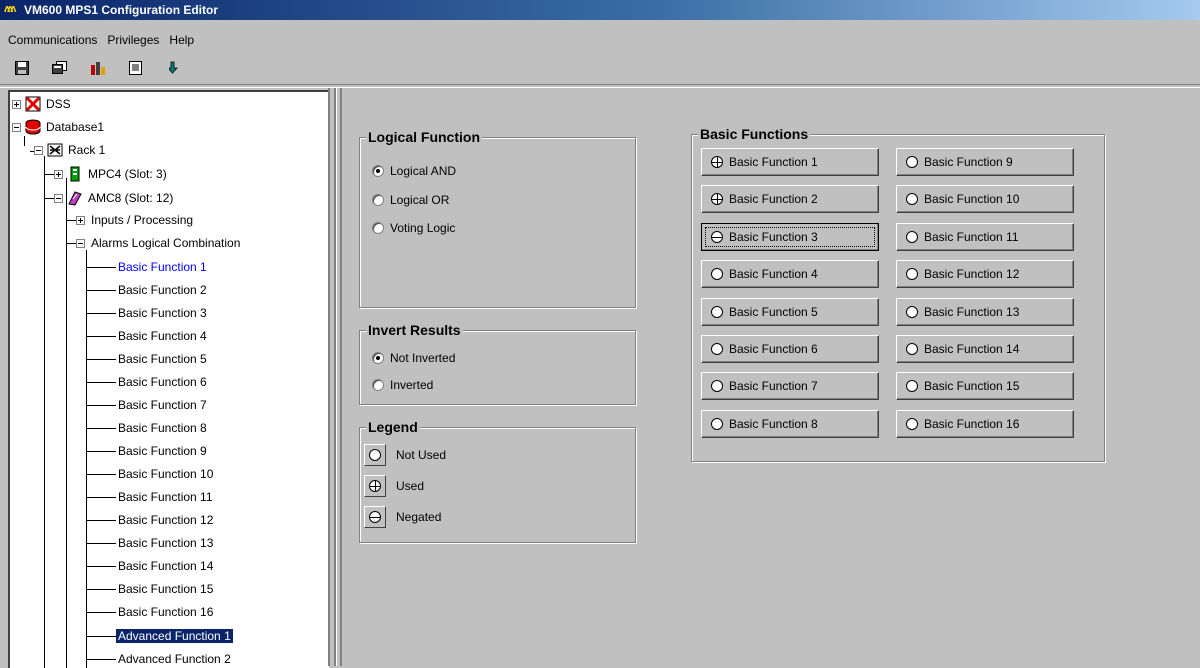  I want to click on tree-node-mpc4: MPC4 (Slot: 3), so click(111, 174).